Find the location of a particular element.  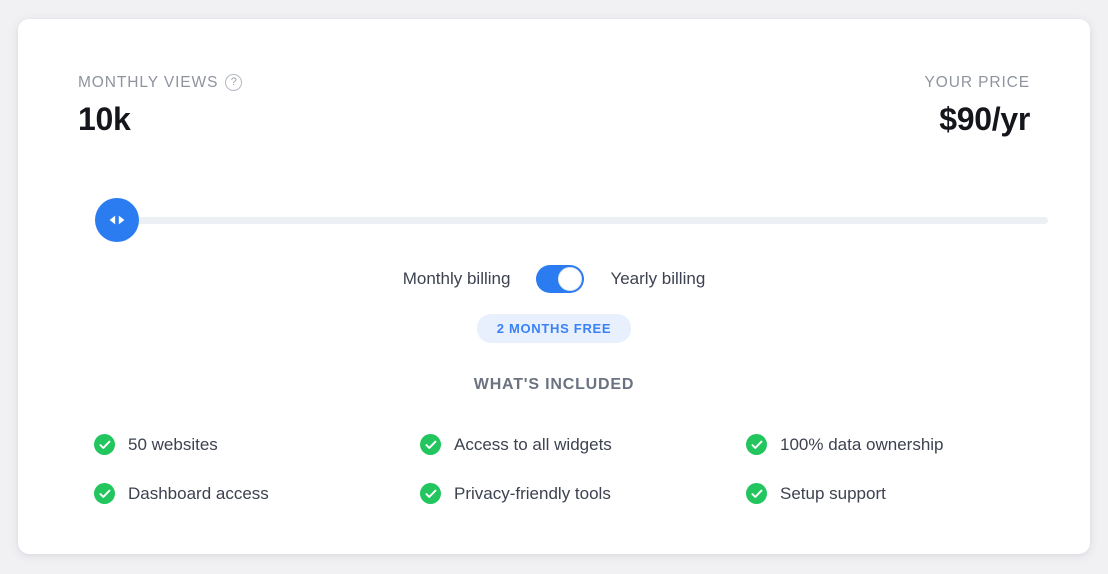

feature-item: Access to all widgets is located at coordinates (583, 444).